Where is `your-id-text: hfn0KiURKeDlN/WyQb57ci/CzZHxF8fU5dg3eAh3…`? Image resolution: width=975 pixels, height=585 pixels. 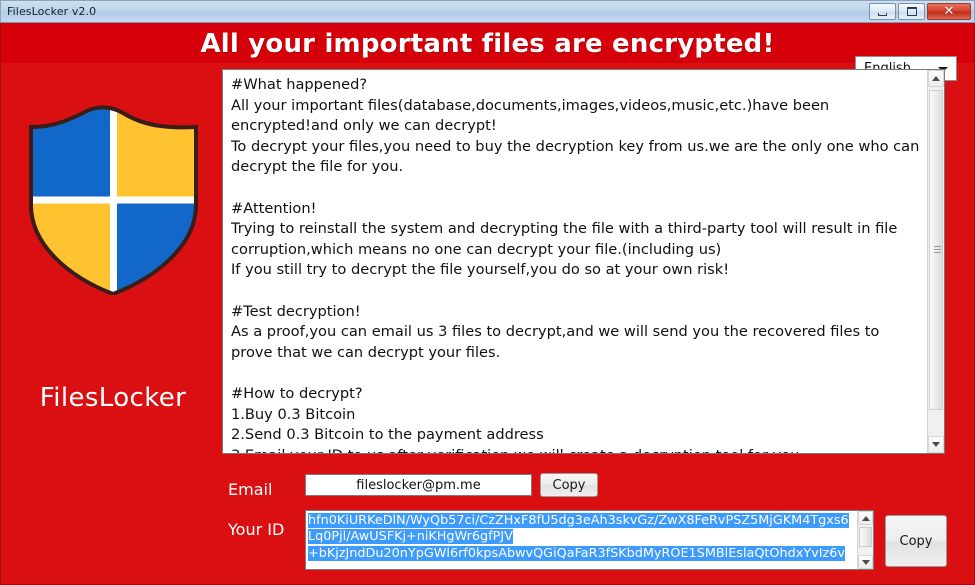 your-id-text: hfn0KiURKeDlN/WyQb57ci/CzZHxF8fU5dg3eAh3… is located at coordinates (582, 537).